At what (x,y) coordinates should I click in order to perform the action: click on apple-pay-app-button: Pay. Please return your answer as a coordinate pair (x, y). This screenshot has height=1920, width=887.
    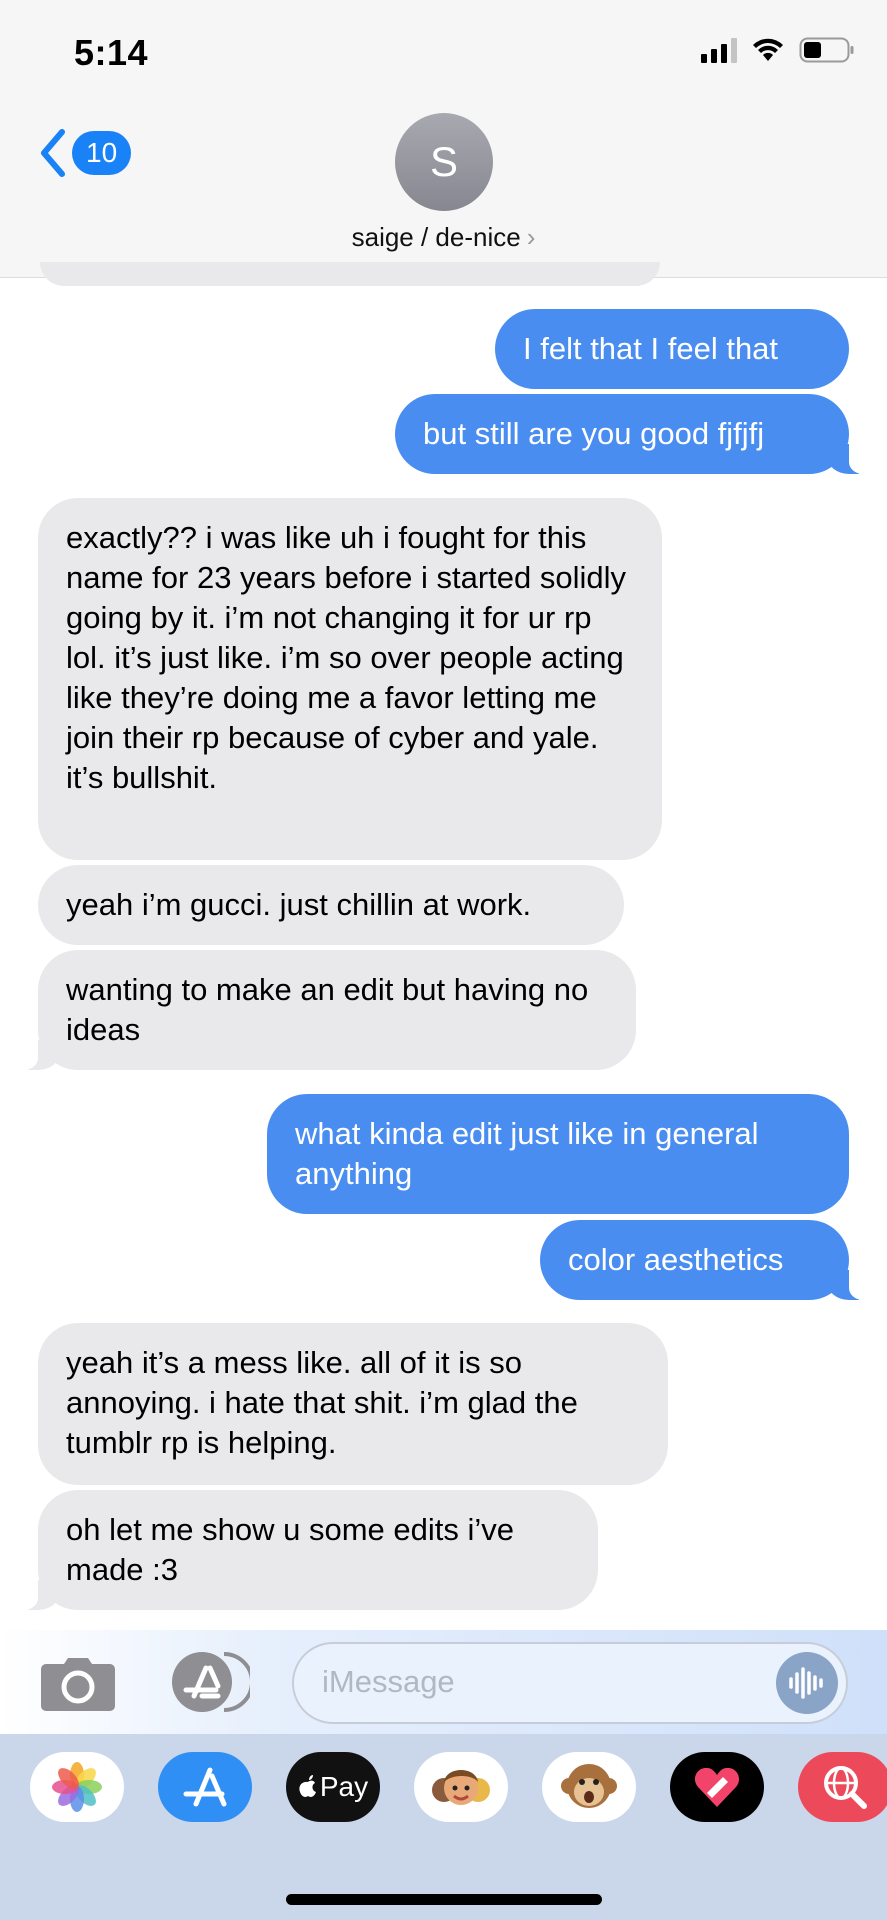
    Looking at the image, I should click on (333, 1787).